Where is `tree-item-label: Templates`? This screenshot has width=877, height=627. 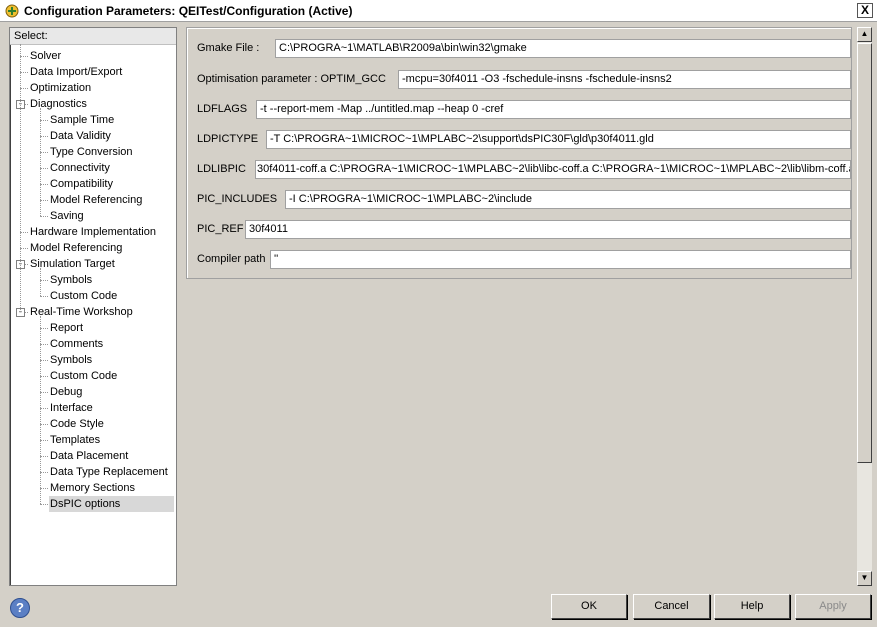
tree-item-label: Templates is located at coordinates (75, 440).